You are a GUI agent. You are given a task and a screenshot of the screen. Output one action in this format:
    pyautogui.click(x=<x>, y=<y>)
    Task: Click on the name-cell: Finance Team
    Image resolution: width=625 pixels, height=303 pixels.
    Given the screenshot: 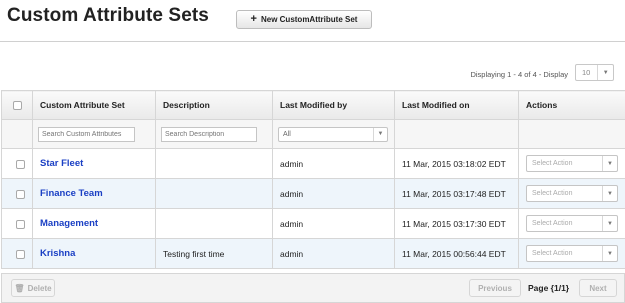 What is the action you would take?
    pyautogui.click(x=94, y=193)
    